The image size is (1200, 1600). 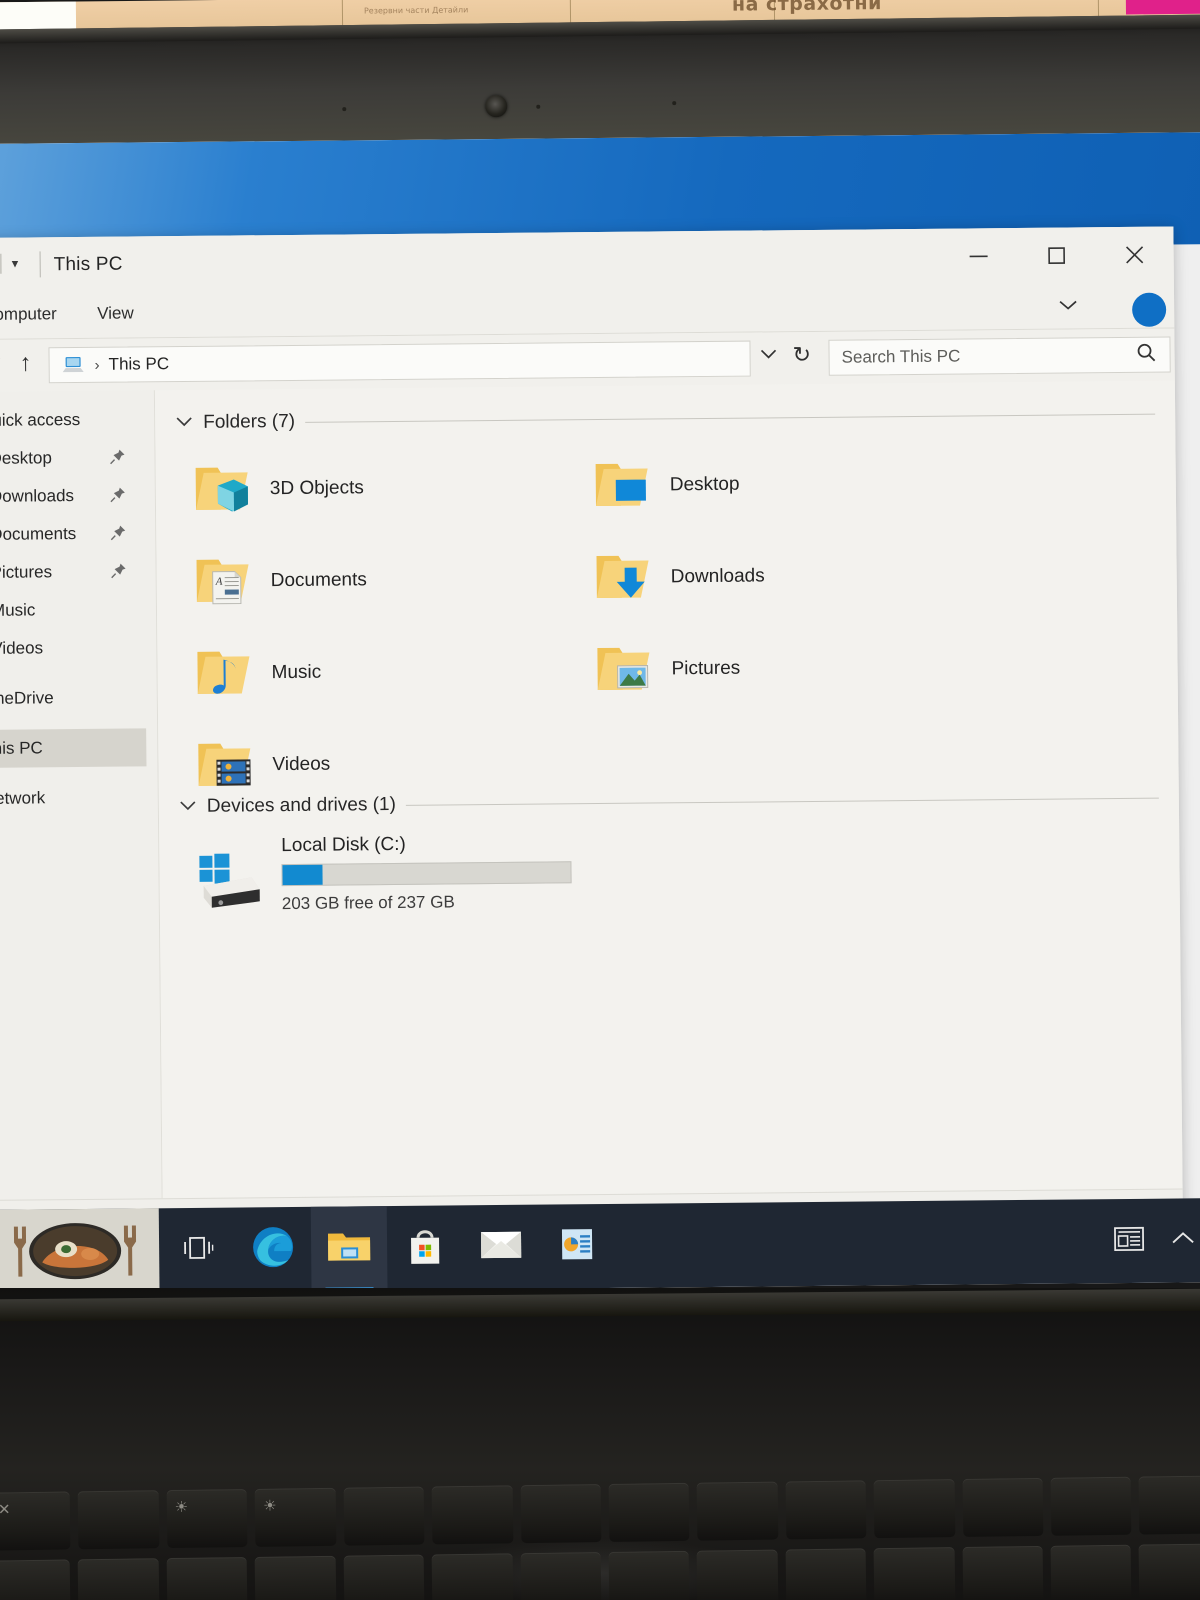 What do you see at coordinates (674, 103) in the screenshot?
I see `microphone-dot-right` at bounding box center [674, 103].